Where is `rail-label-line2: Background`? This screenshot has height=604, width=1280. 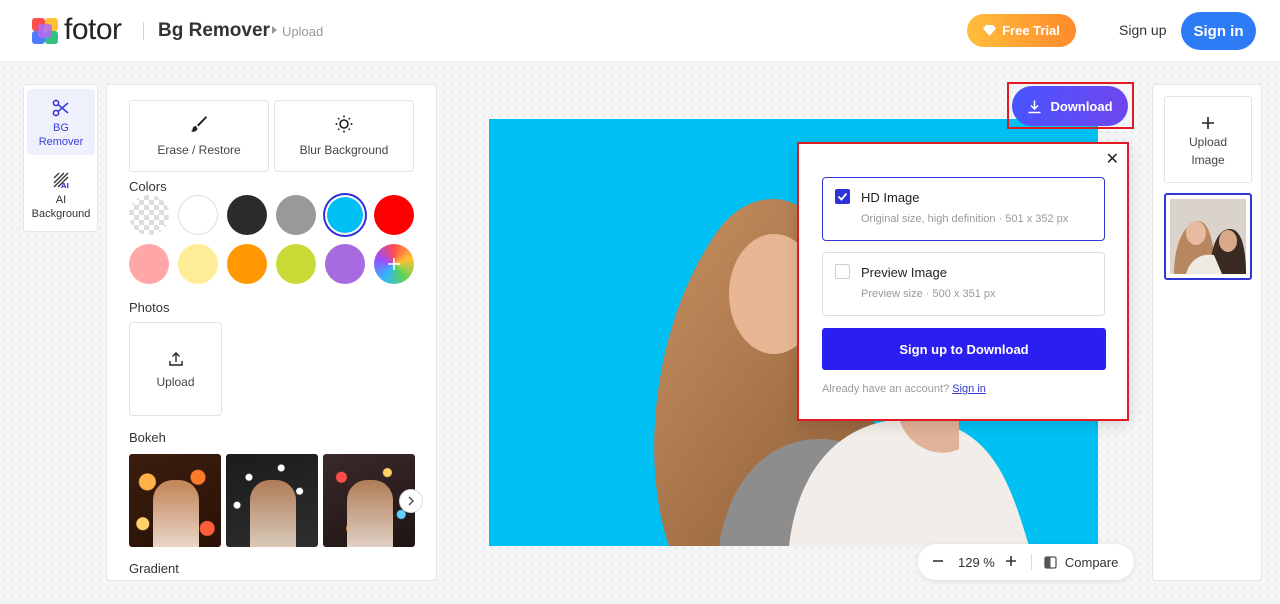
rail-label-line2: Background is located at coordinates (61, 214).